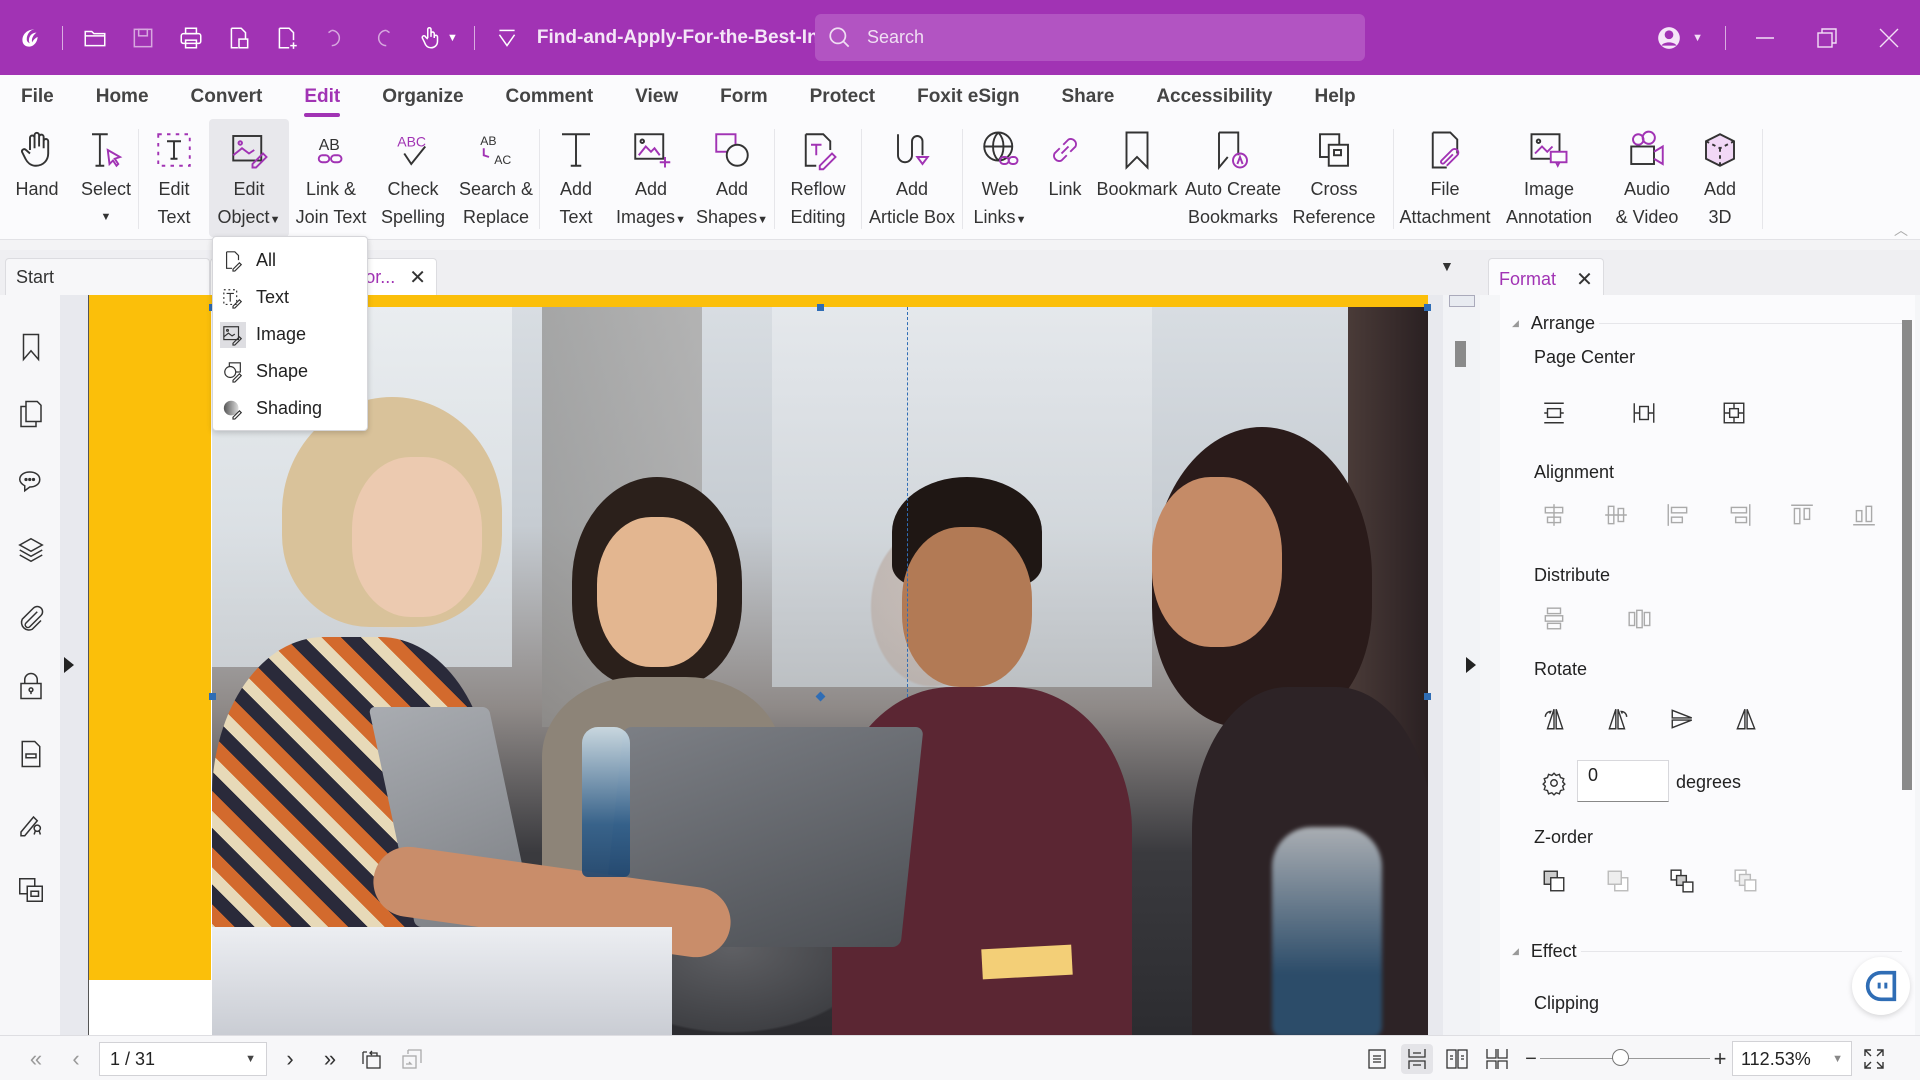 The image size is (1920, 1080). Describe the element at coordinates (37, 97) in the screenshot. I see `menu-file: File` at that location.